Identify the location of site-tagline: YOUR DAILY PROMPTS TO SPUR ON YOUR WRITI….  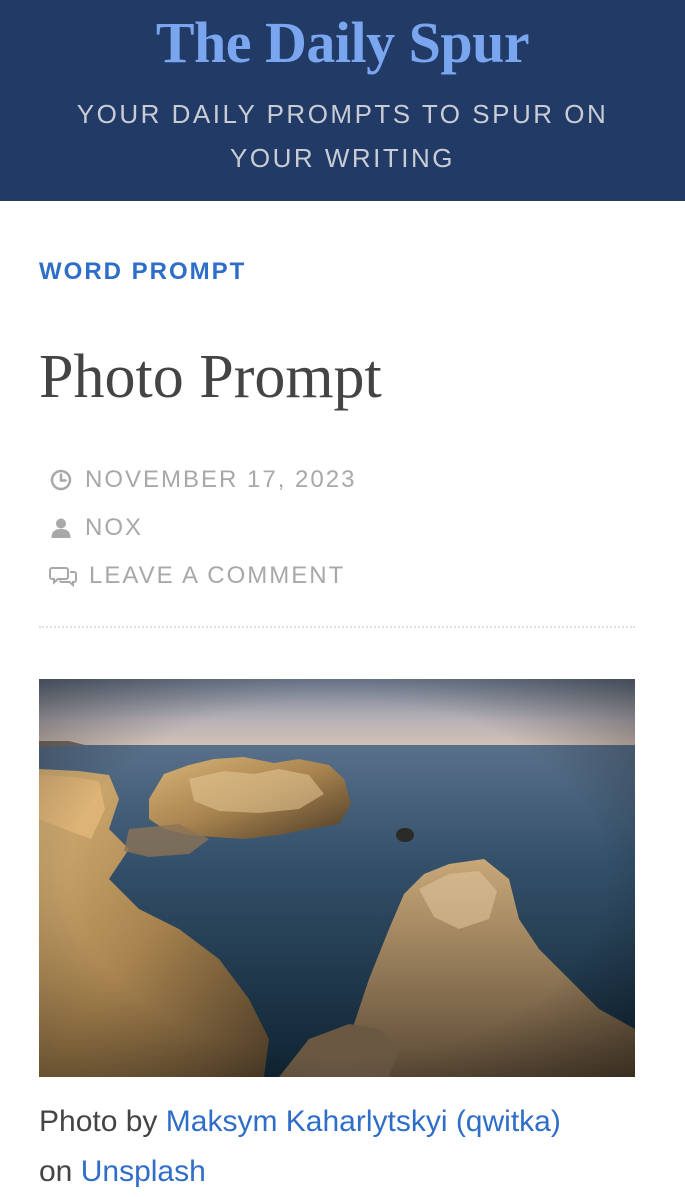
(342, 136).